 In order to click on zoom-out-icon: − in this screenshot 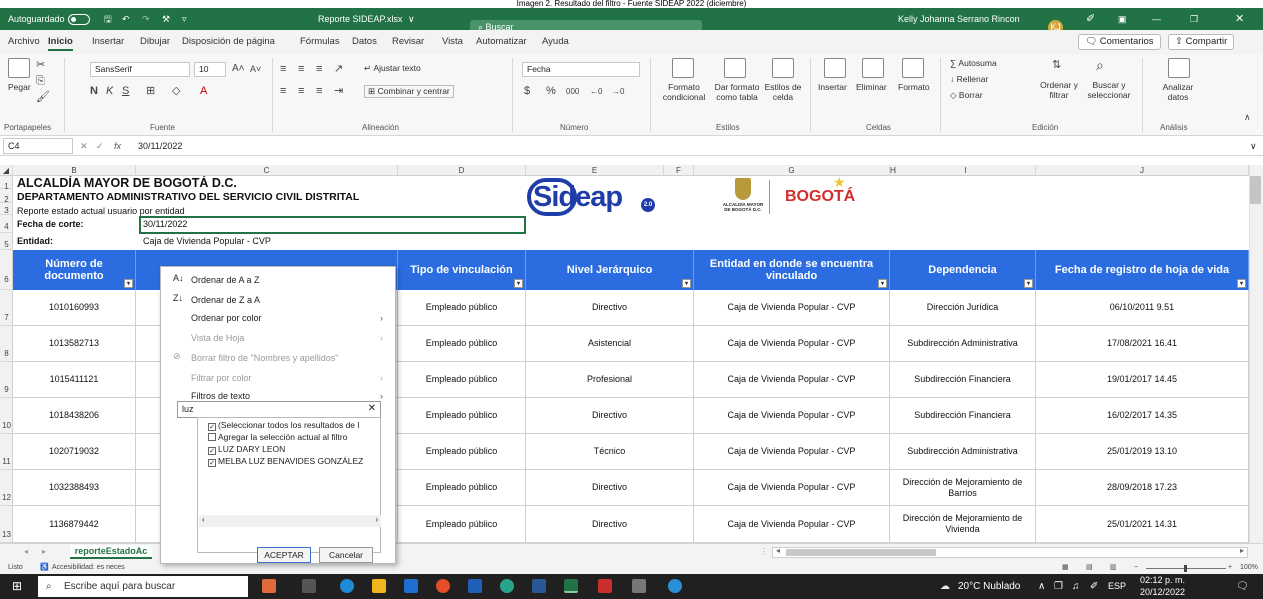, I will do `click(1136, 568)`.